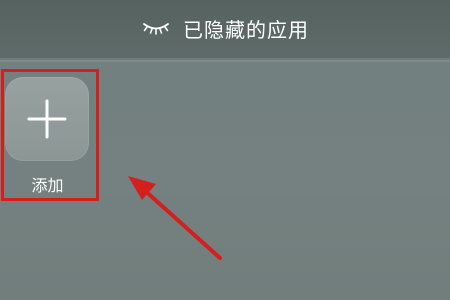 The image size is (450, 300). Describe the element at coordinates (246, 29) in the screenshot. I see `page-title: 已隐藏的应用` at that location.